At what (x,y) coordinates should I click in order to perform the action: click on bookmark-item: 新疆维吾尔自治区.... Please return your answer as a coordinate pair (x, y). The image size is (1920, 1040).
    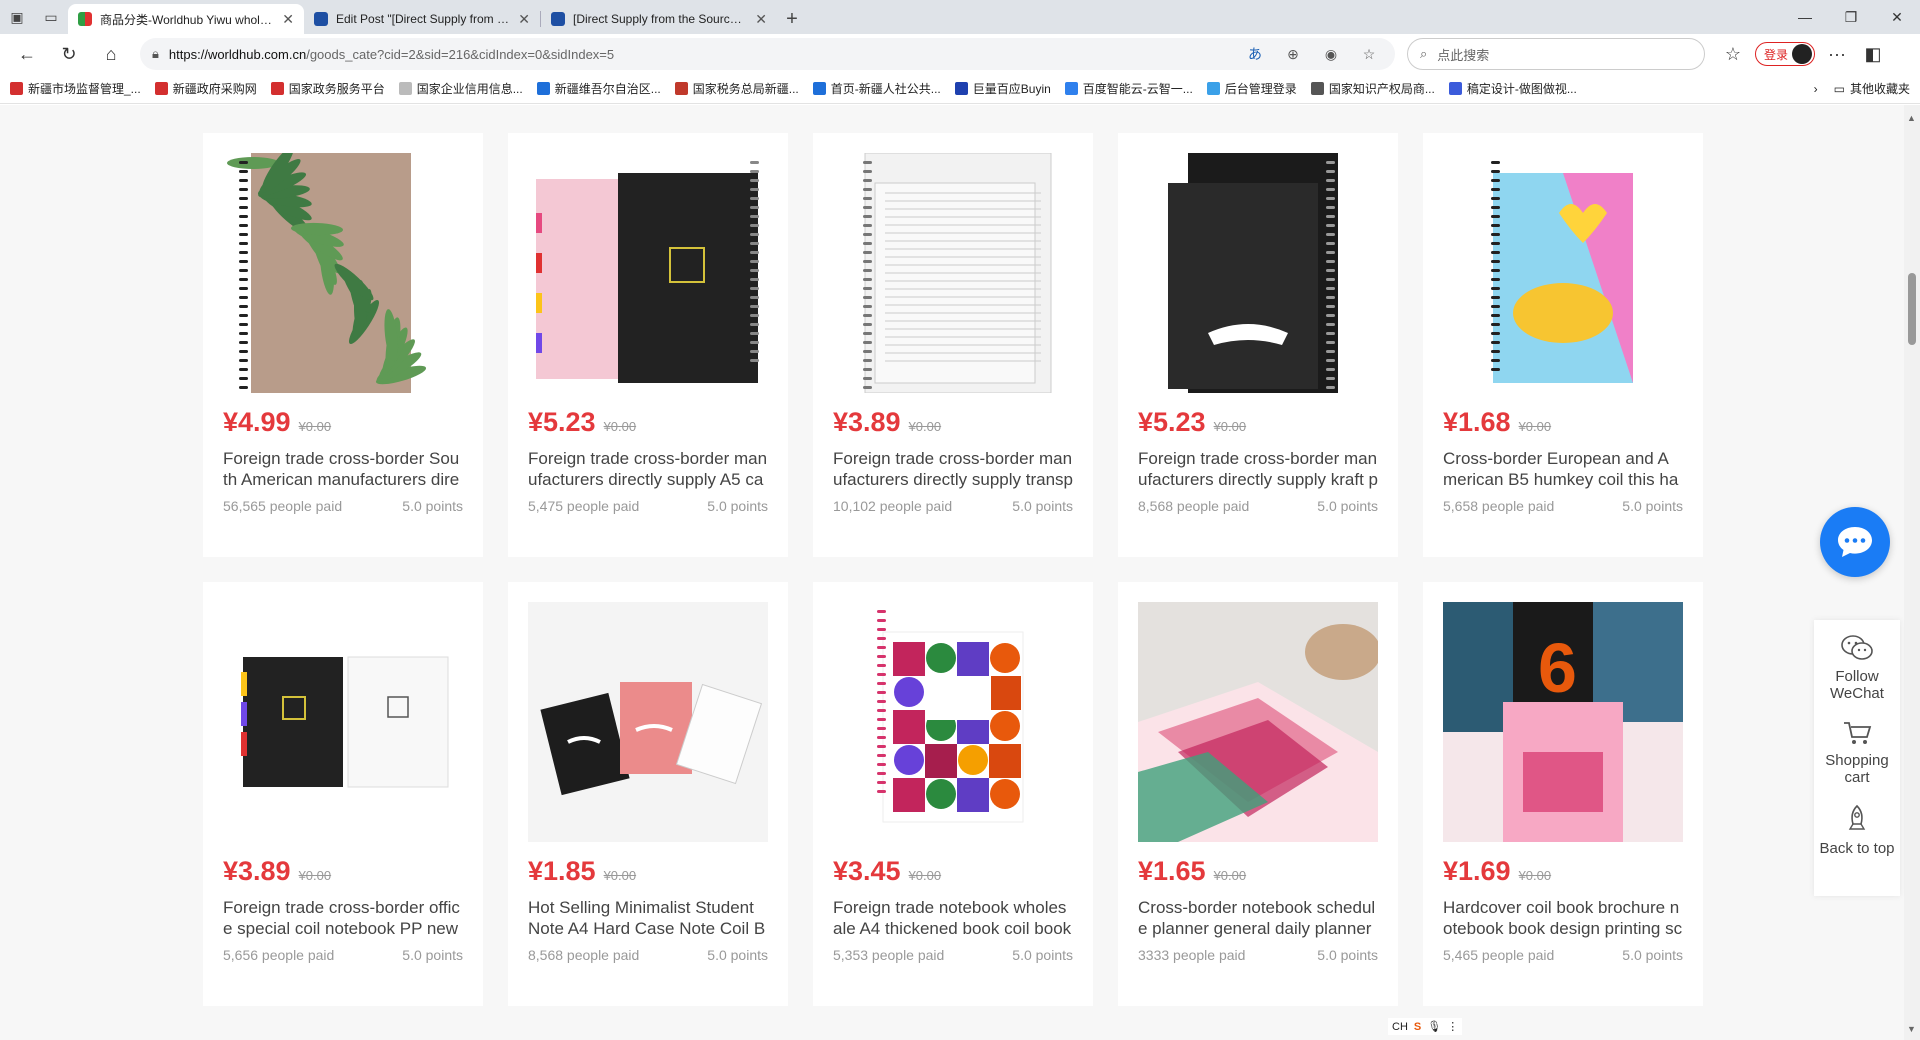
    Looking at the image, I should click on (598, 88).